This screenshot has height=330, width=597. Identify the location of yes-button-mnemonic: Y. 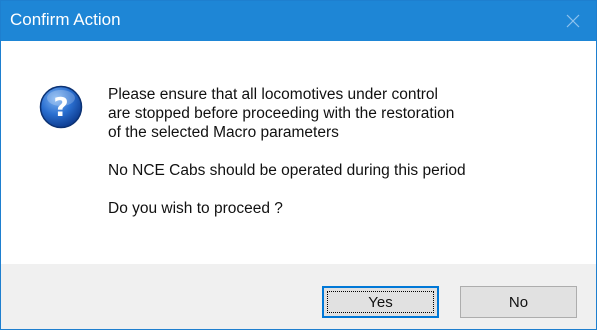
(372, 302).